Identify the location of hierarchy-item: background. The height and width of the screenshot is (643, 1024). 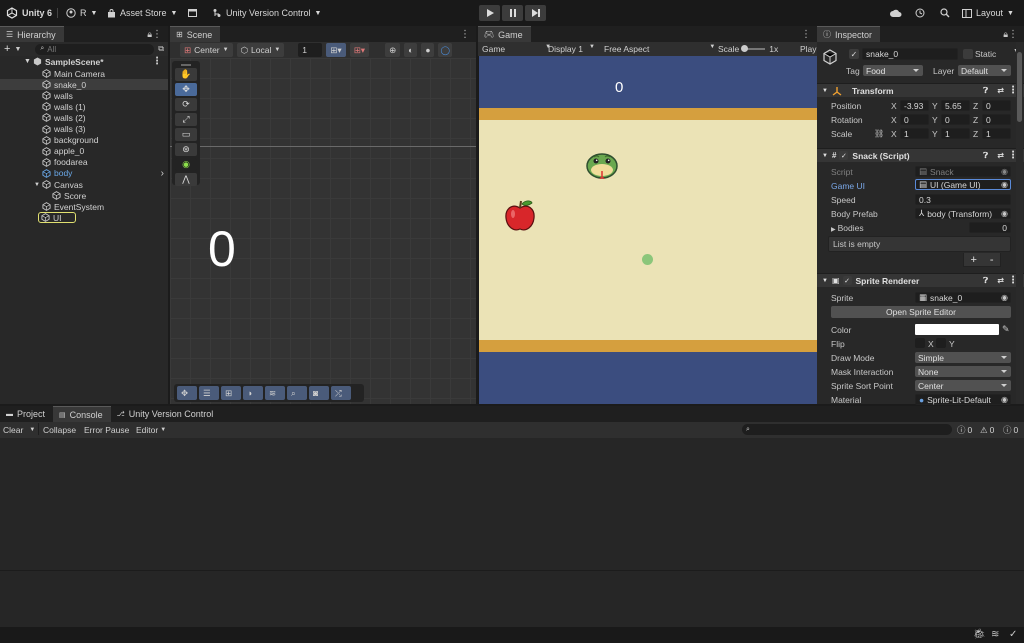
(84, 140).